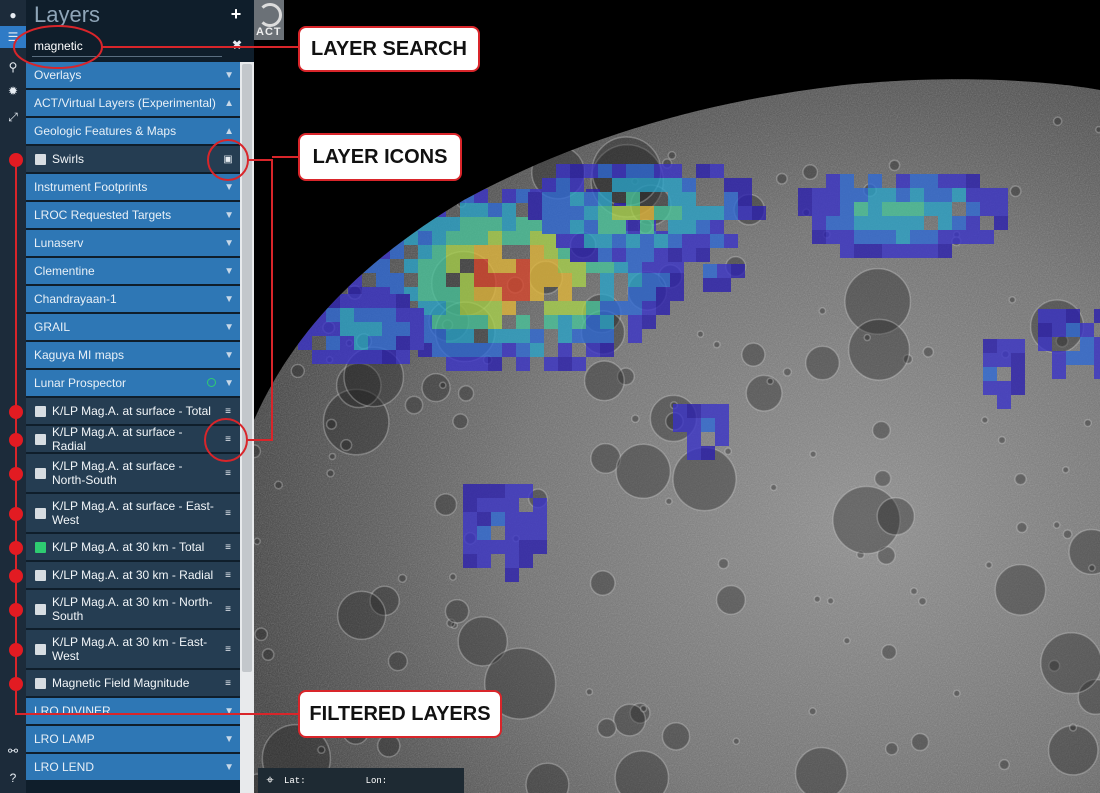  Describe the element at coordinates (133, 216) in the screenshot. I see `layer-group-lroc-requested-targets: LROC Requested Targets ▼` at that location.